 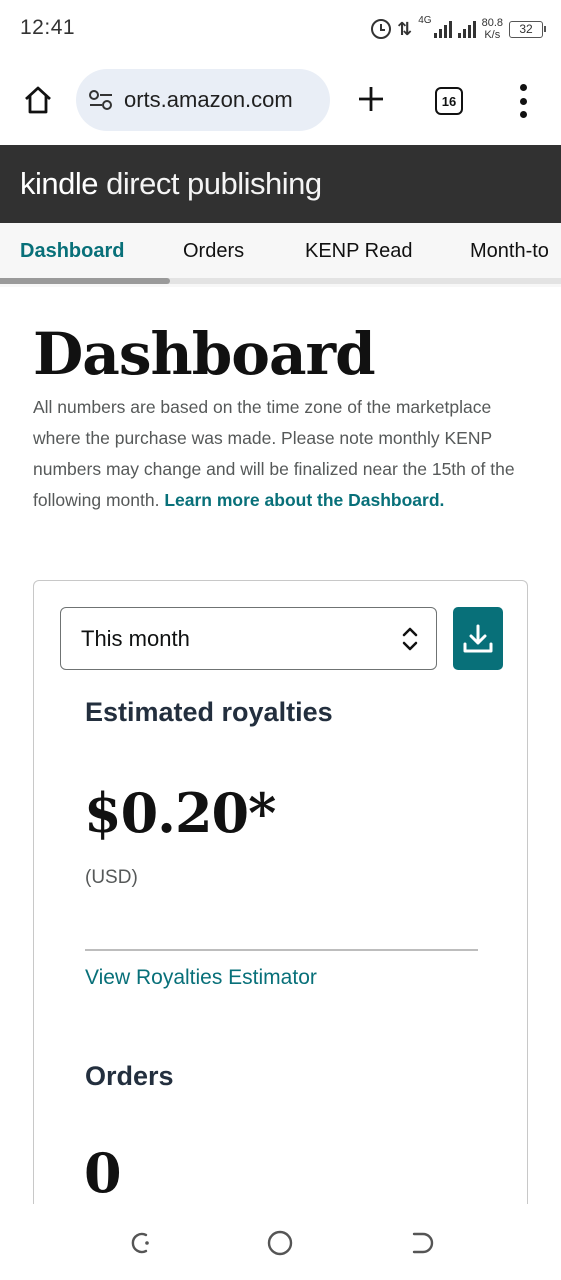 I want to click on period-select: This month, so click(x=248, y=638).